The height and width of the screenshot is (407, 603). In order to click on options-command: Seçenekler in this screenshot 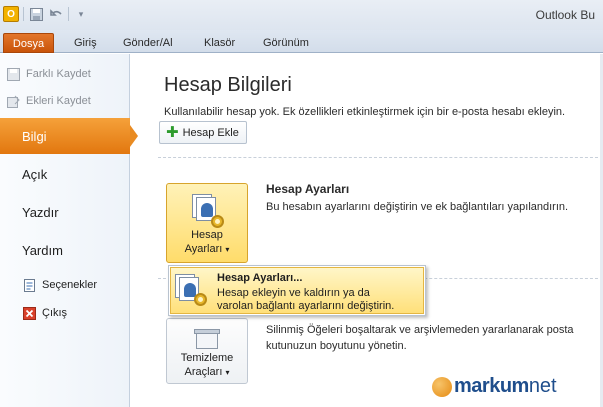, I will do `click(59, 285)`.